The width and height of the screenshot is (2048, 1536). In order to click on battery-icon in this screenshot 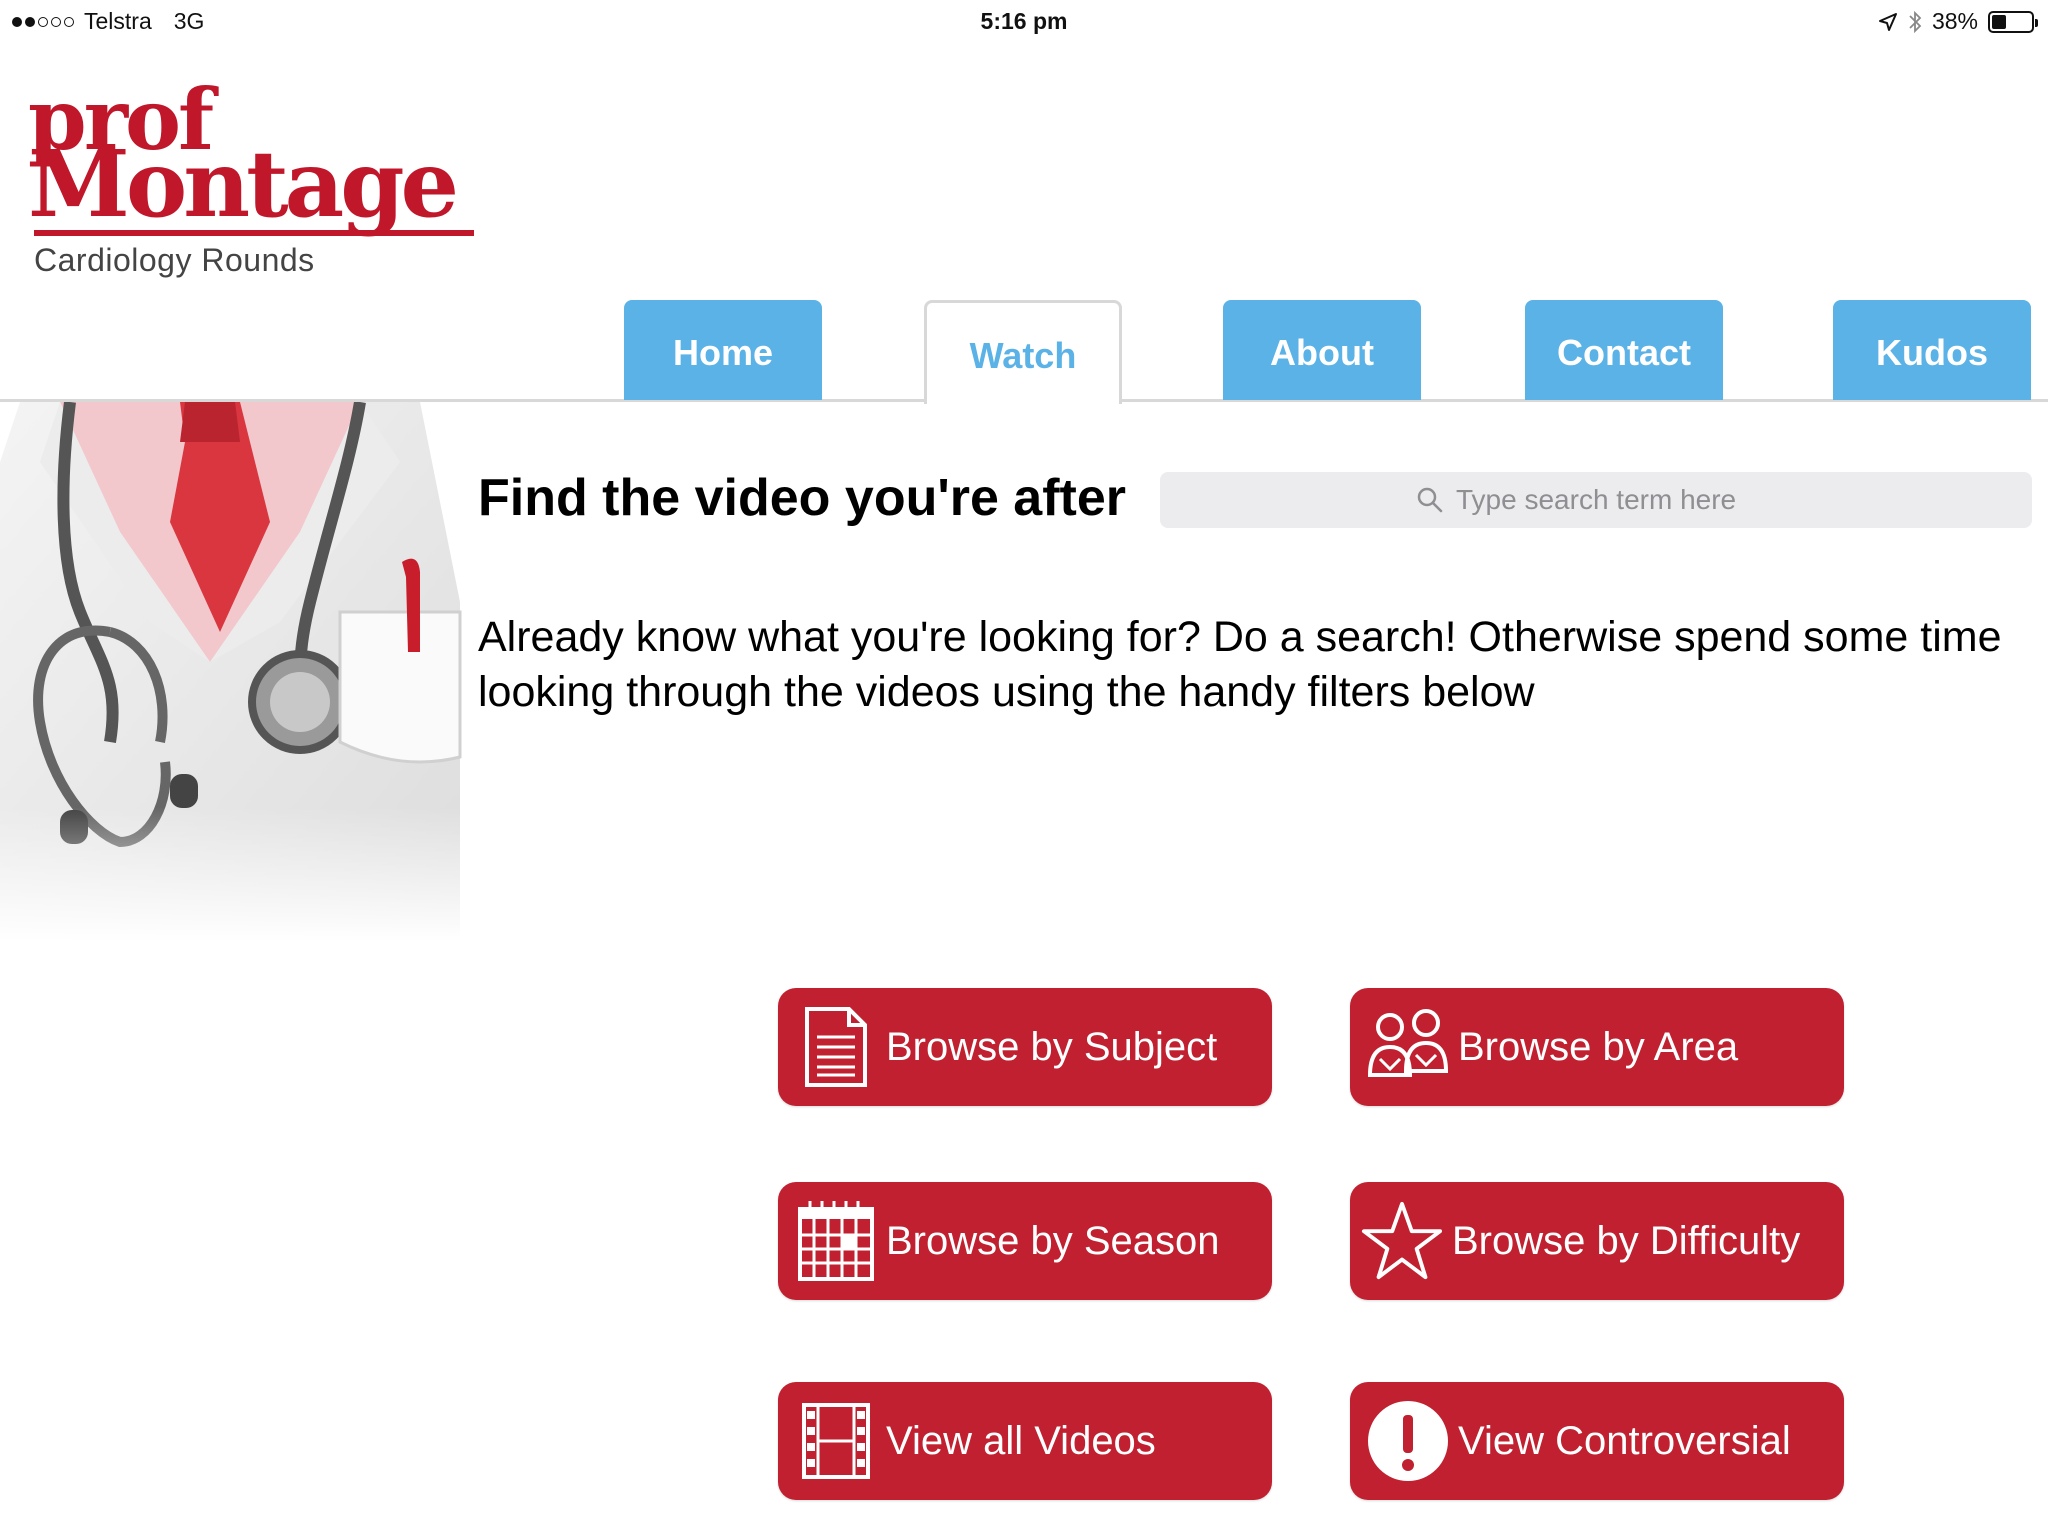, I will do `click(2013, 21)`.